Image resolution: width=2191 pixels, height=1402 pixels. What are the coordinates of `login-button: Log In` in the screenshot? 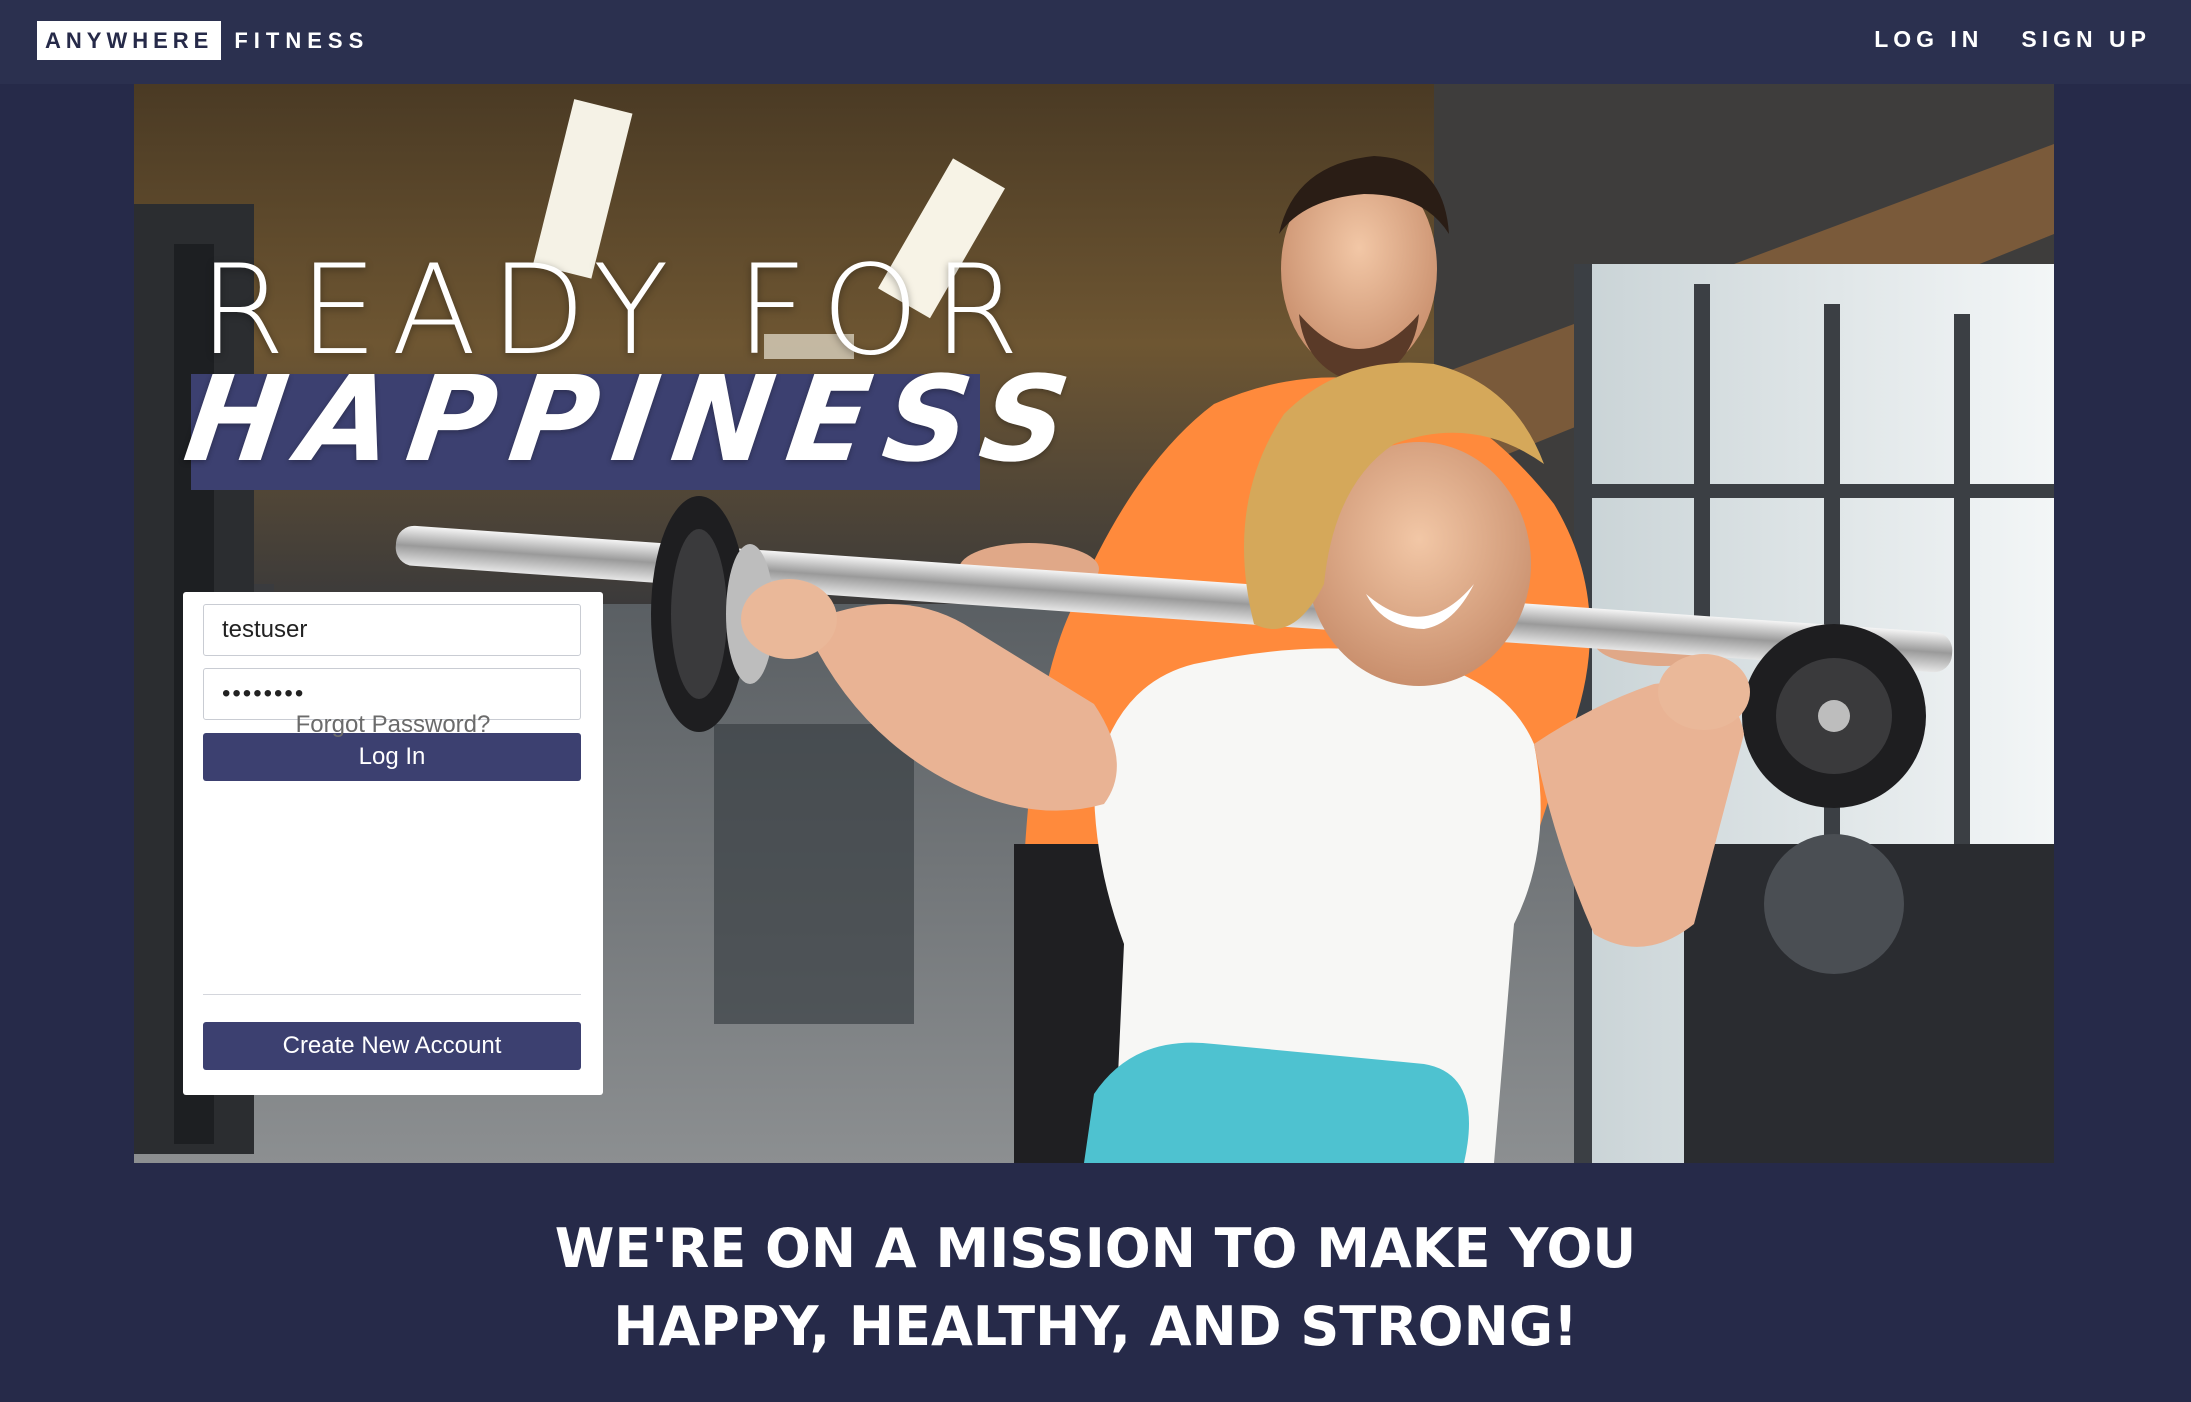 It's located at (392, 757).